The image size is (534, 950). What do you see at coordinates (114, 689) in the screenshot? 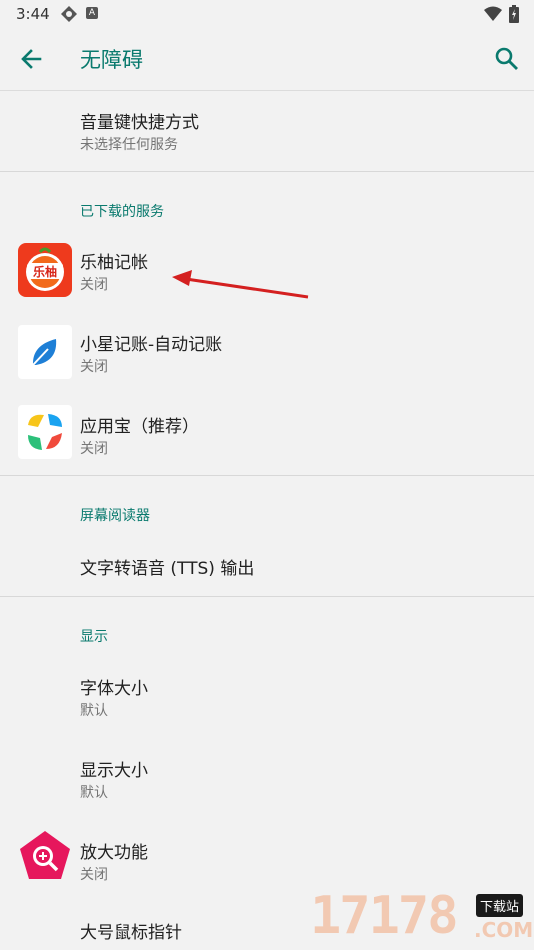
I see `font-size-title: 字体大小` at bounding box center [114, 689].